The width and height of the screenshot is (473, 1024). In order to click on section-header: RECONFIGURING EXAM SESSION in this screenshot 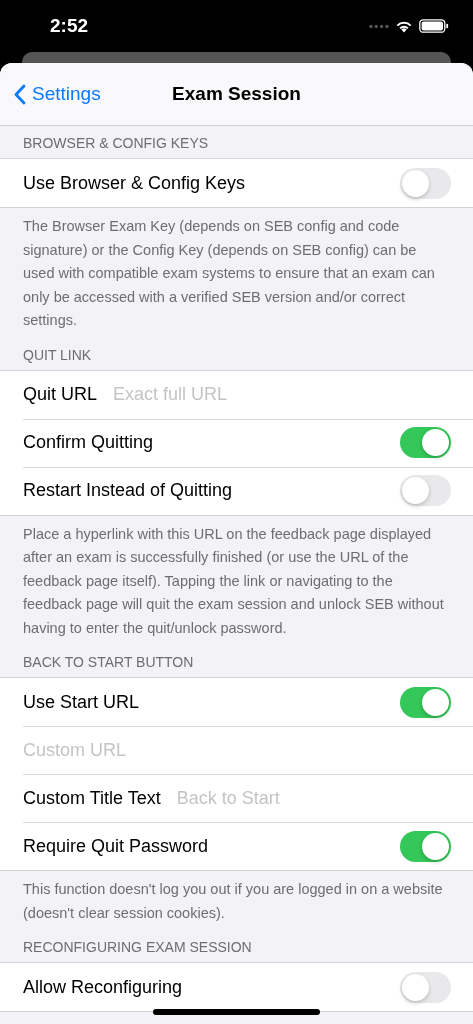, I will do `click(137, 947)`.